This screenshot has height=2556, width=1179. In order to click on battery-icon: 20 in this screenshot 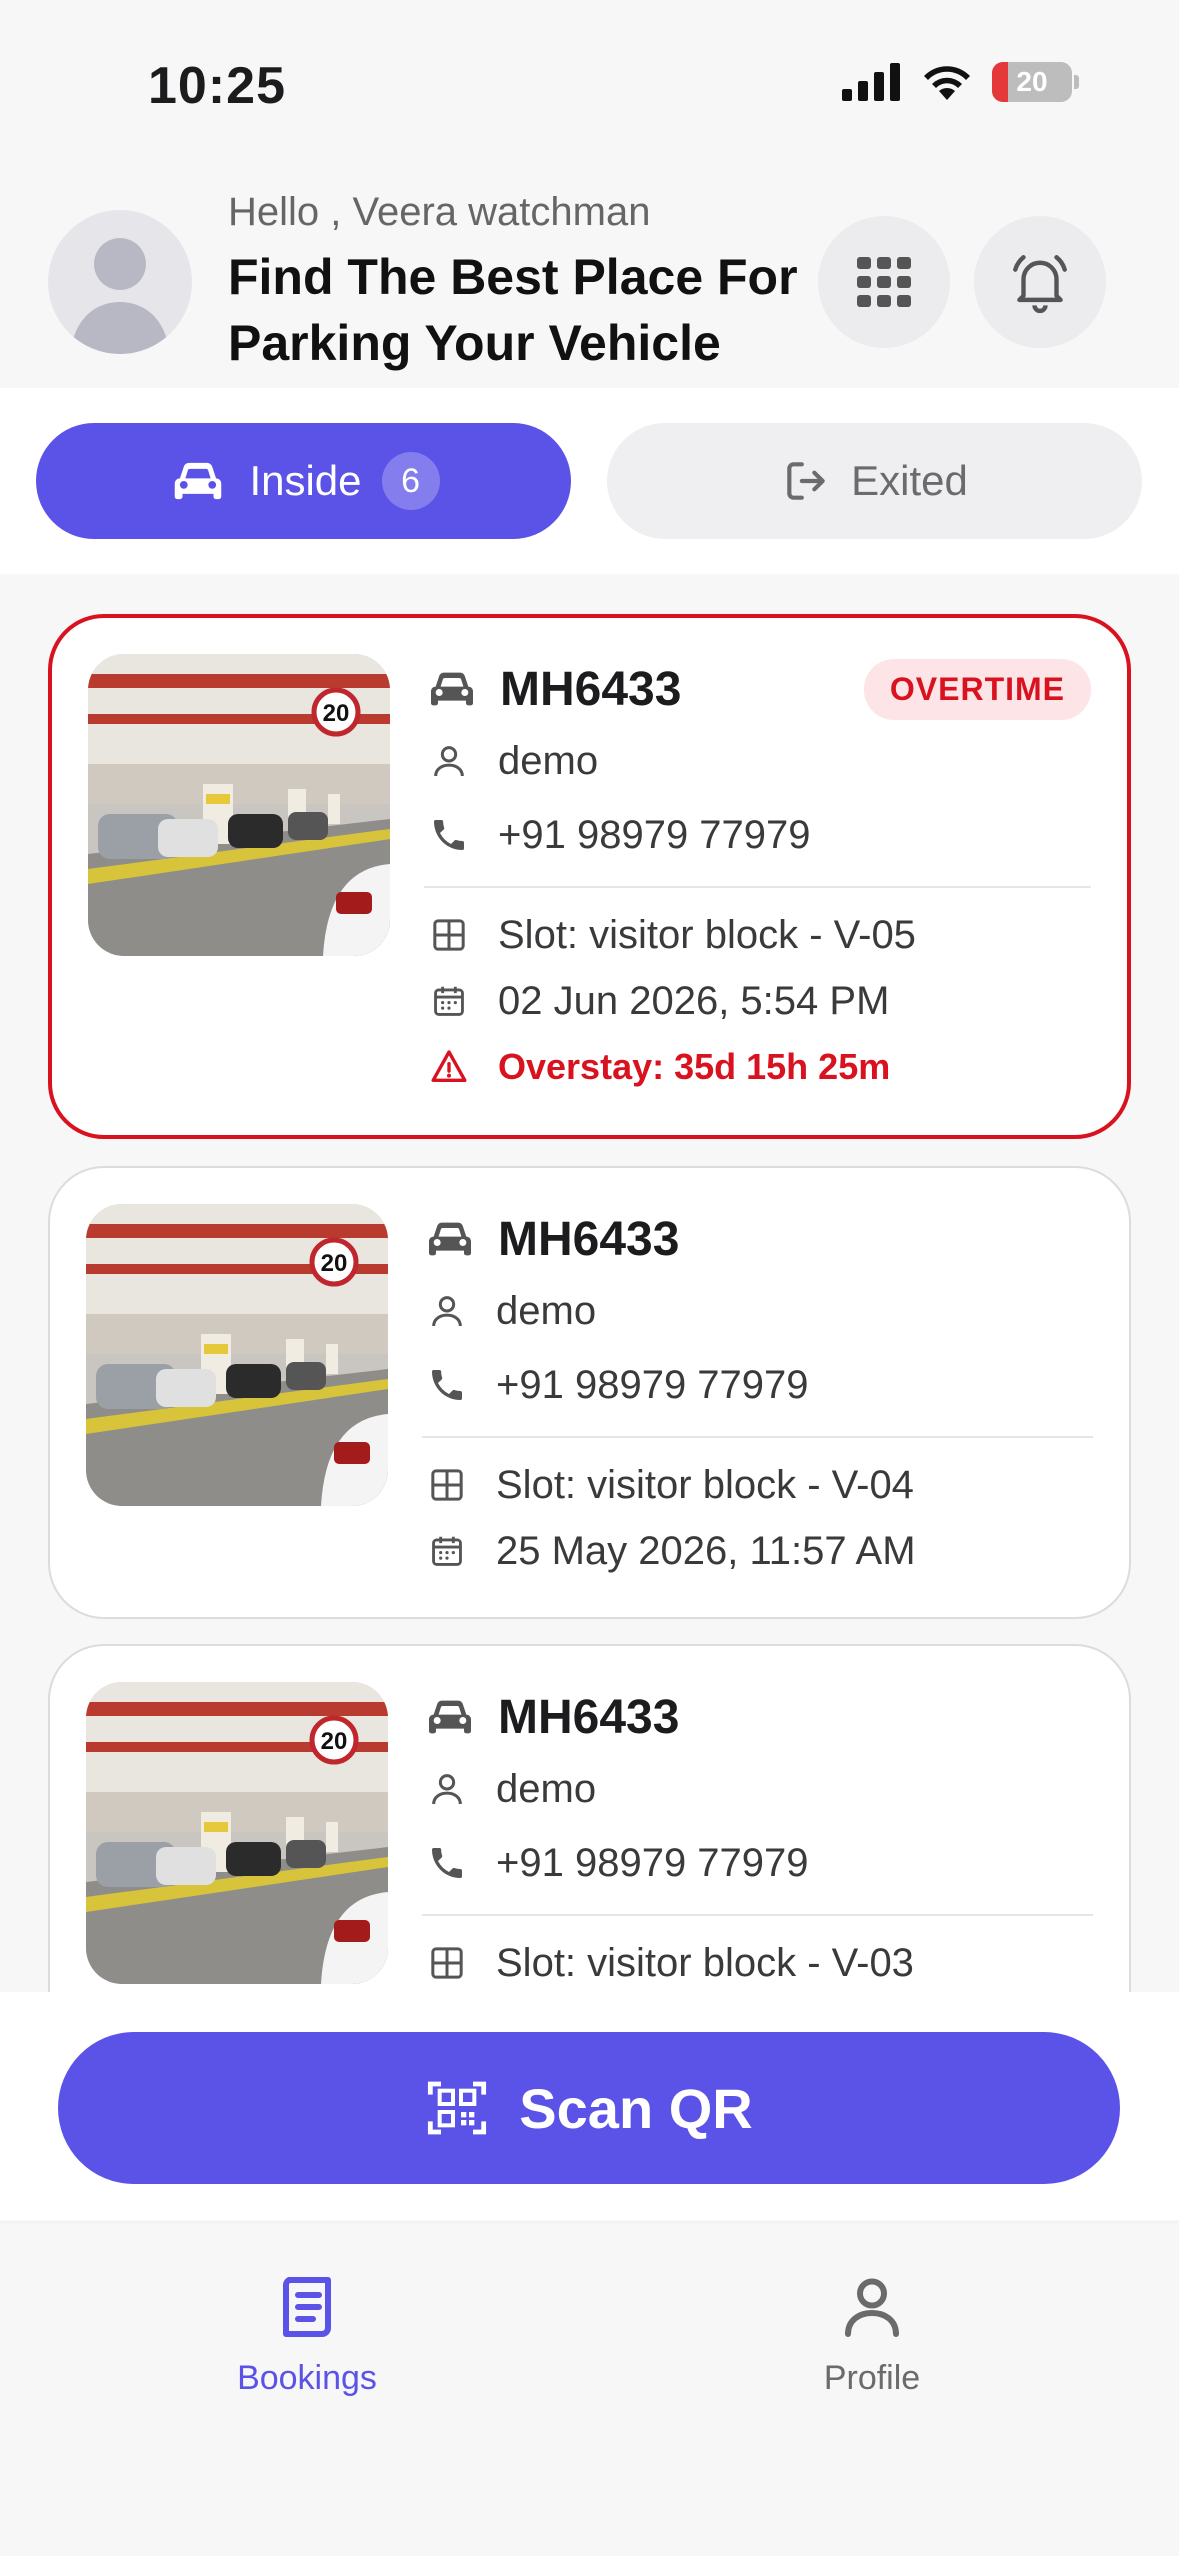, I will do `click(1032, 82)`.